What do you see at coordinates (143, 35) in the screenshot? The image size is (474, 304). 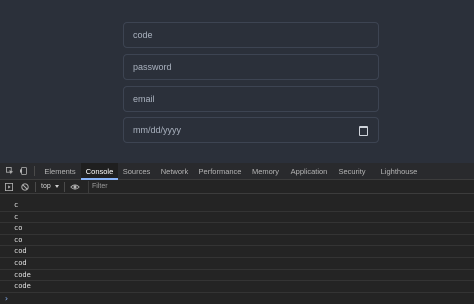 I see `code-placeholder: code` at bounding box center [143, 35].